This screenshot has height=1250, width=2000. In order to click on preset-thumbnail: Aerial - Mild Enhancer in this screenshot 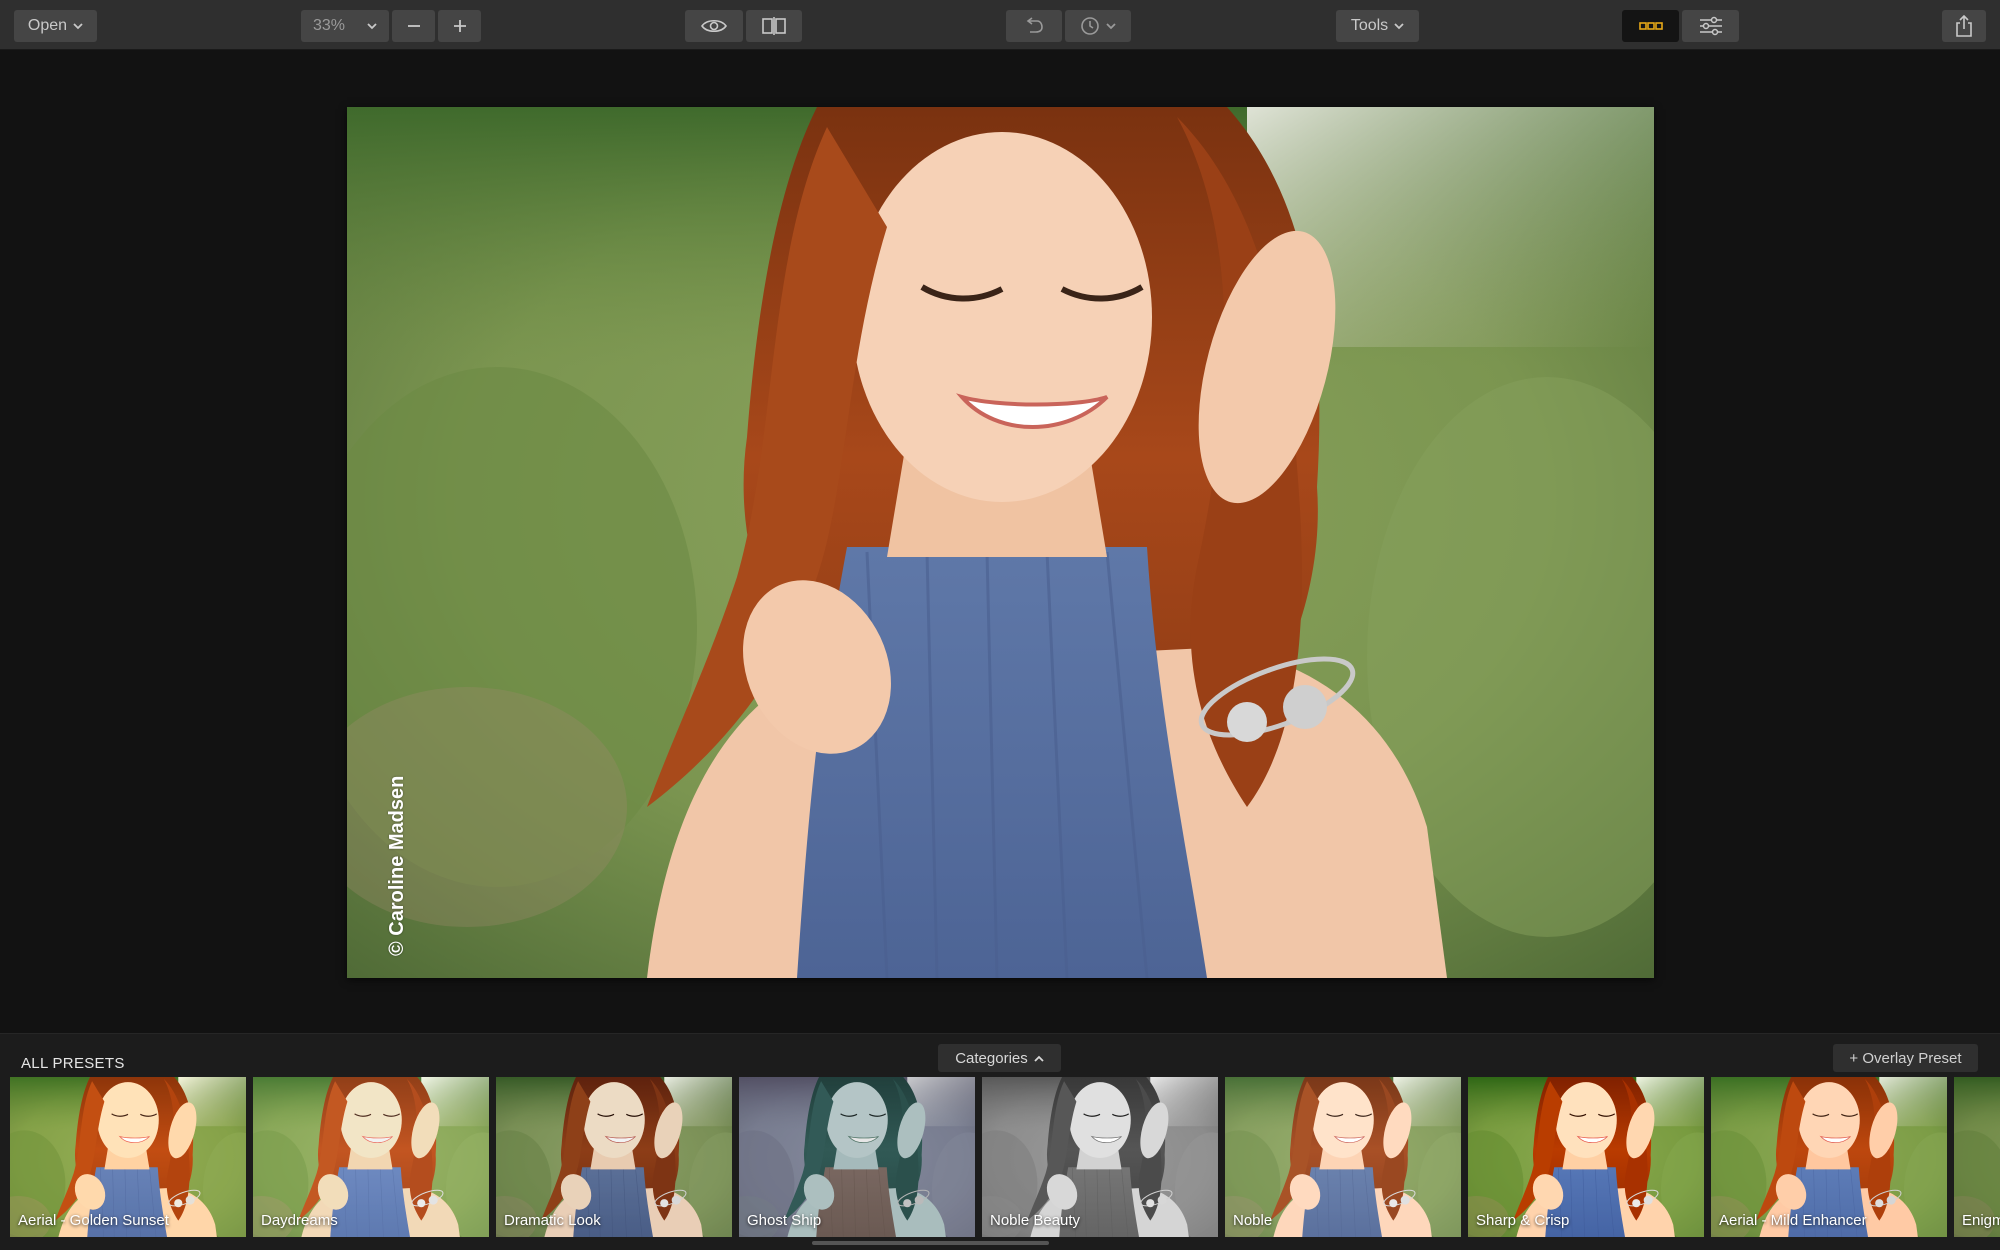, I will do `click(1829, 1157)`.